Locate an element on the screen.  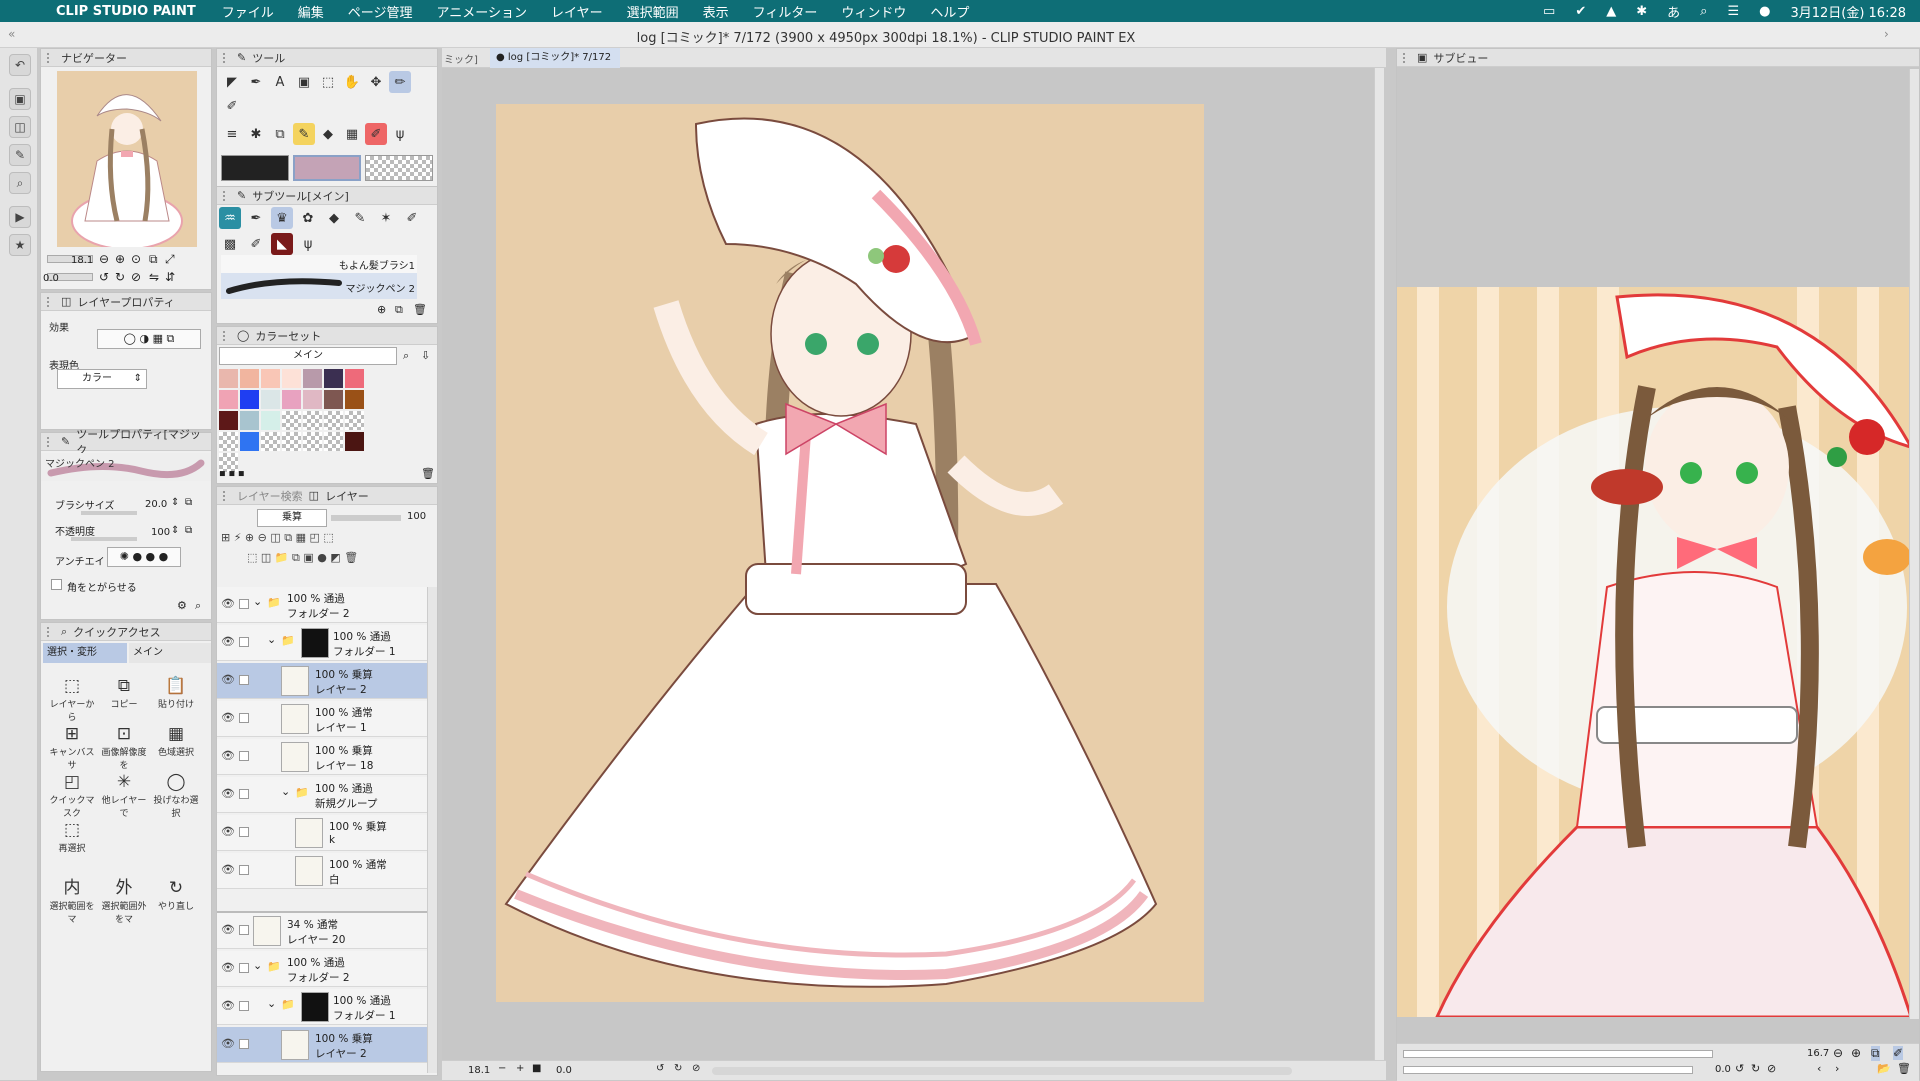
qa-item: 内選択範囲をマ is located at coordinates (72, 901).